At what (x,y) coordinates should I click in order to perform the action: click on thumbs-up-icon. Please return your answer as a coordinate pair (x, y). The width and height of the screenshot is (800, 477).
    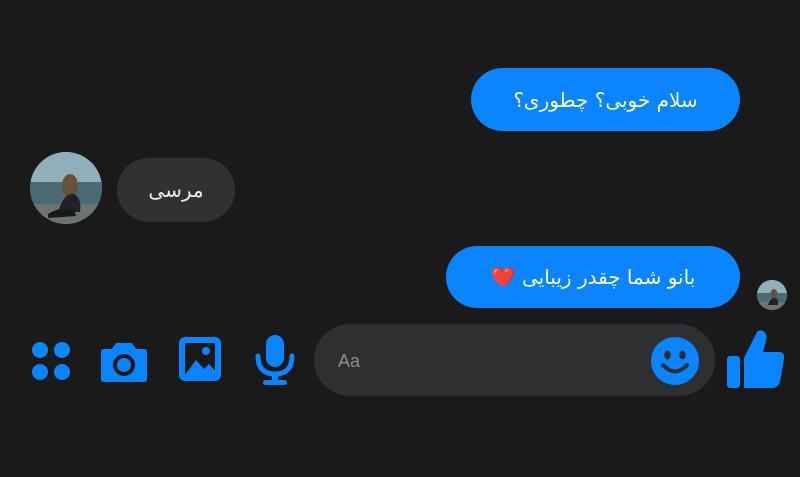
    Looking at the image, I should click on (756, 359).